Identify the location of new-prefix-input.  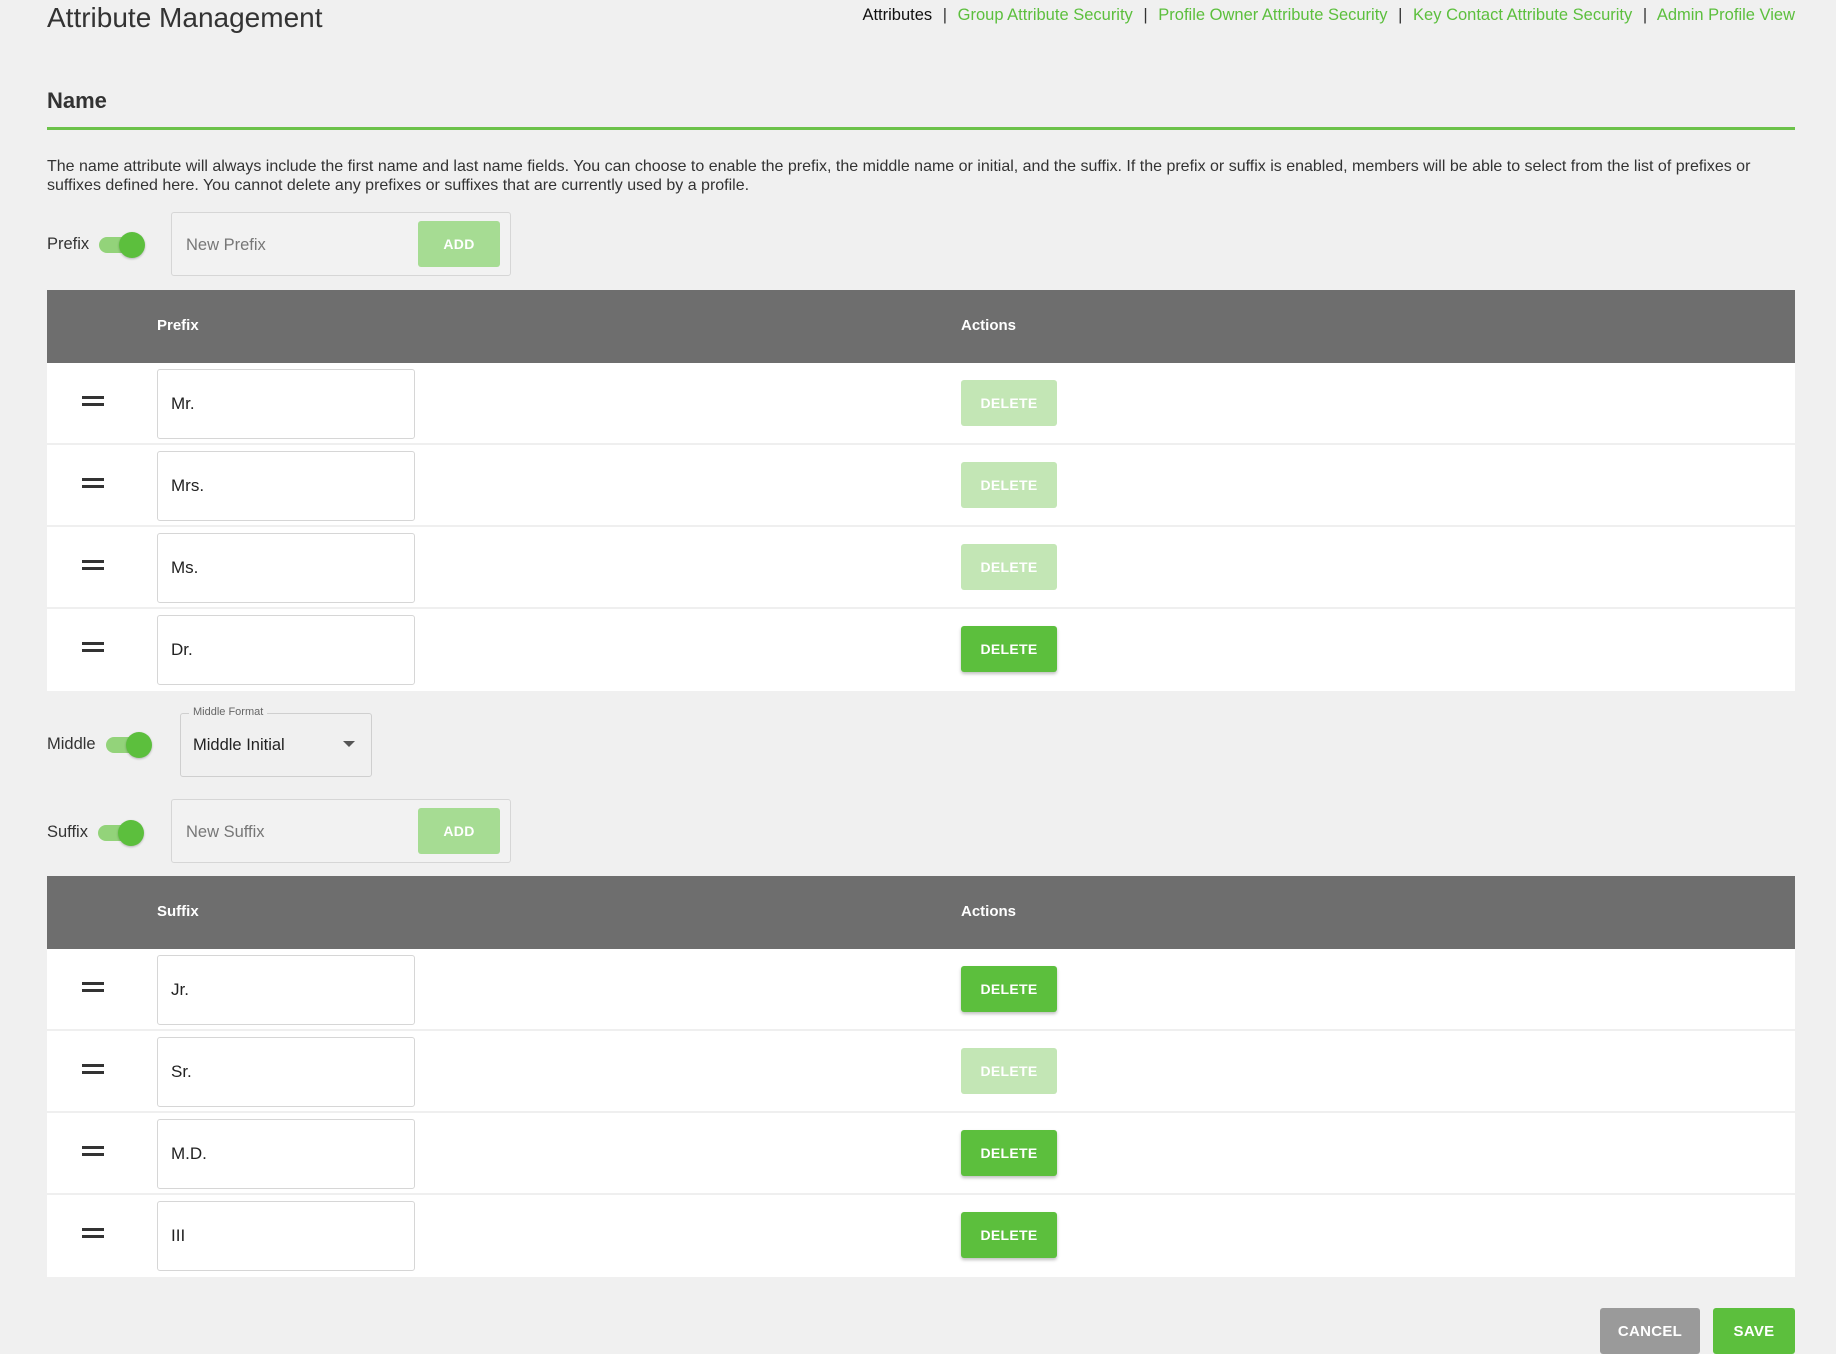
(291, 245).